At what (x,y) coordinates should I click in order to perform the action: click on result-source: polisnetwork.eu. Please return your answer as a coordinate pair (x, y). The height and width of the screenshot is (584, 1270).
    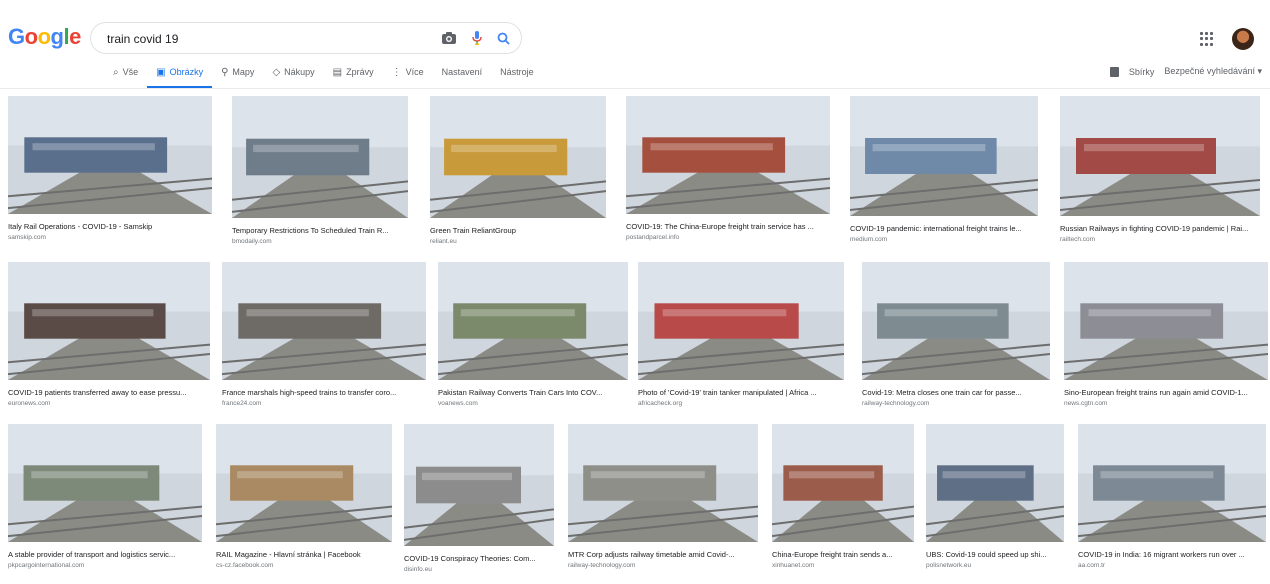
    Looking at the image, I should click on (948, 565).